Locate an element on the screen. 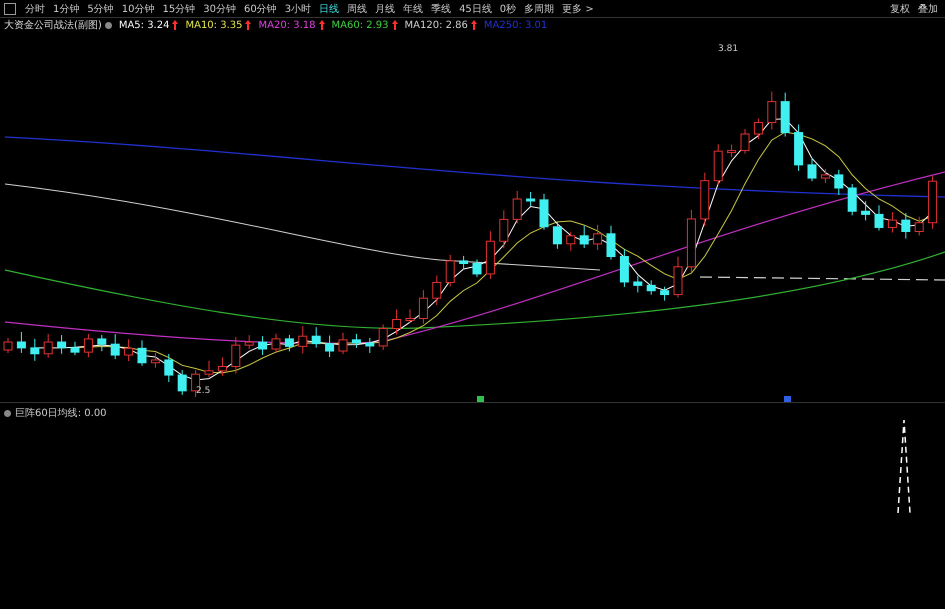 The image size is (945, 609). period-tab: 多周期 is located at coordinates (539, 9).